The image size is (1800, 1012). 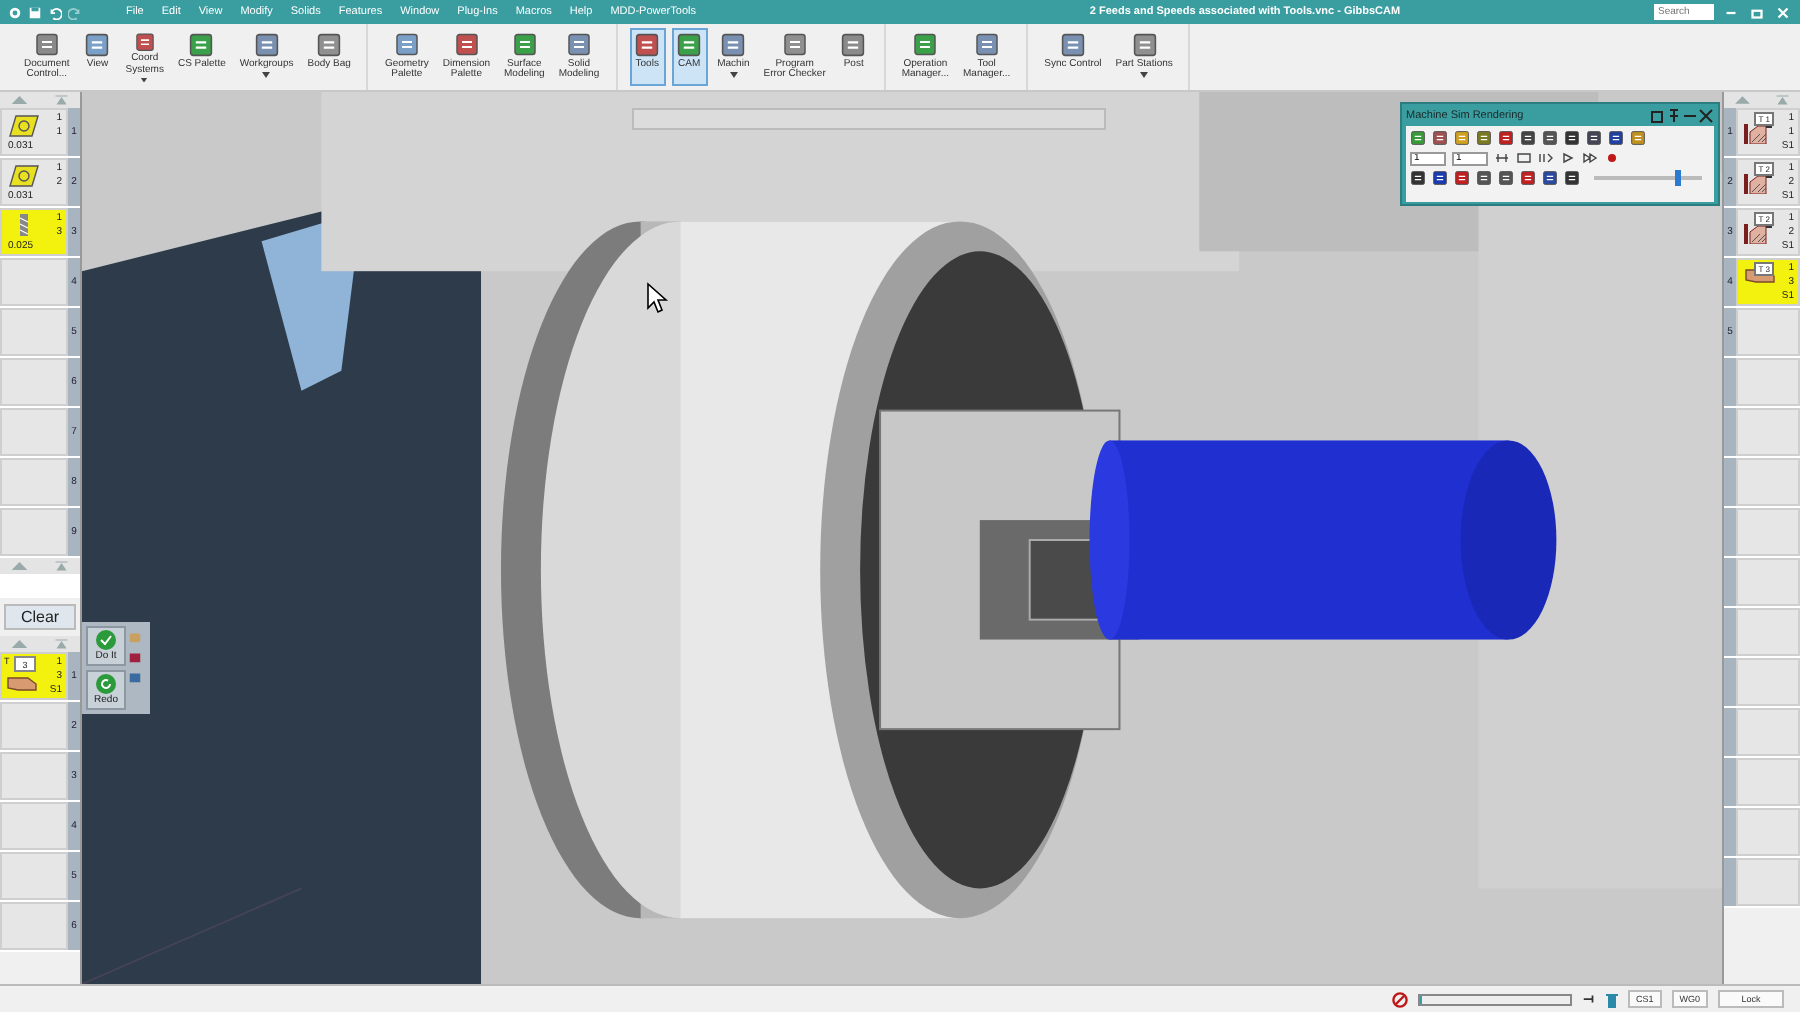 I want to click on trash-icon, so click(x=1611, y=999).